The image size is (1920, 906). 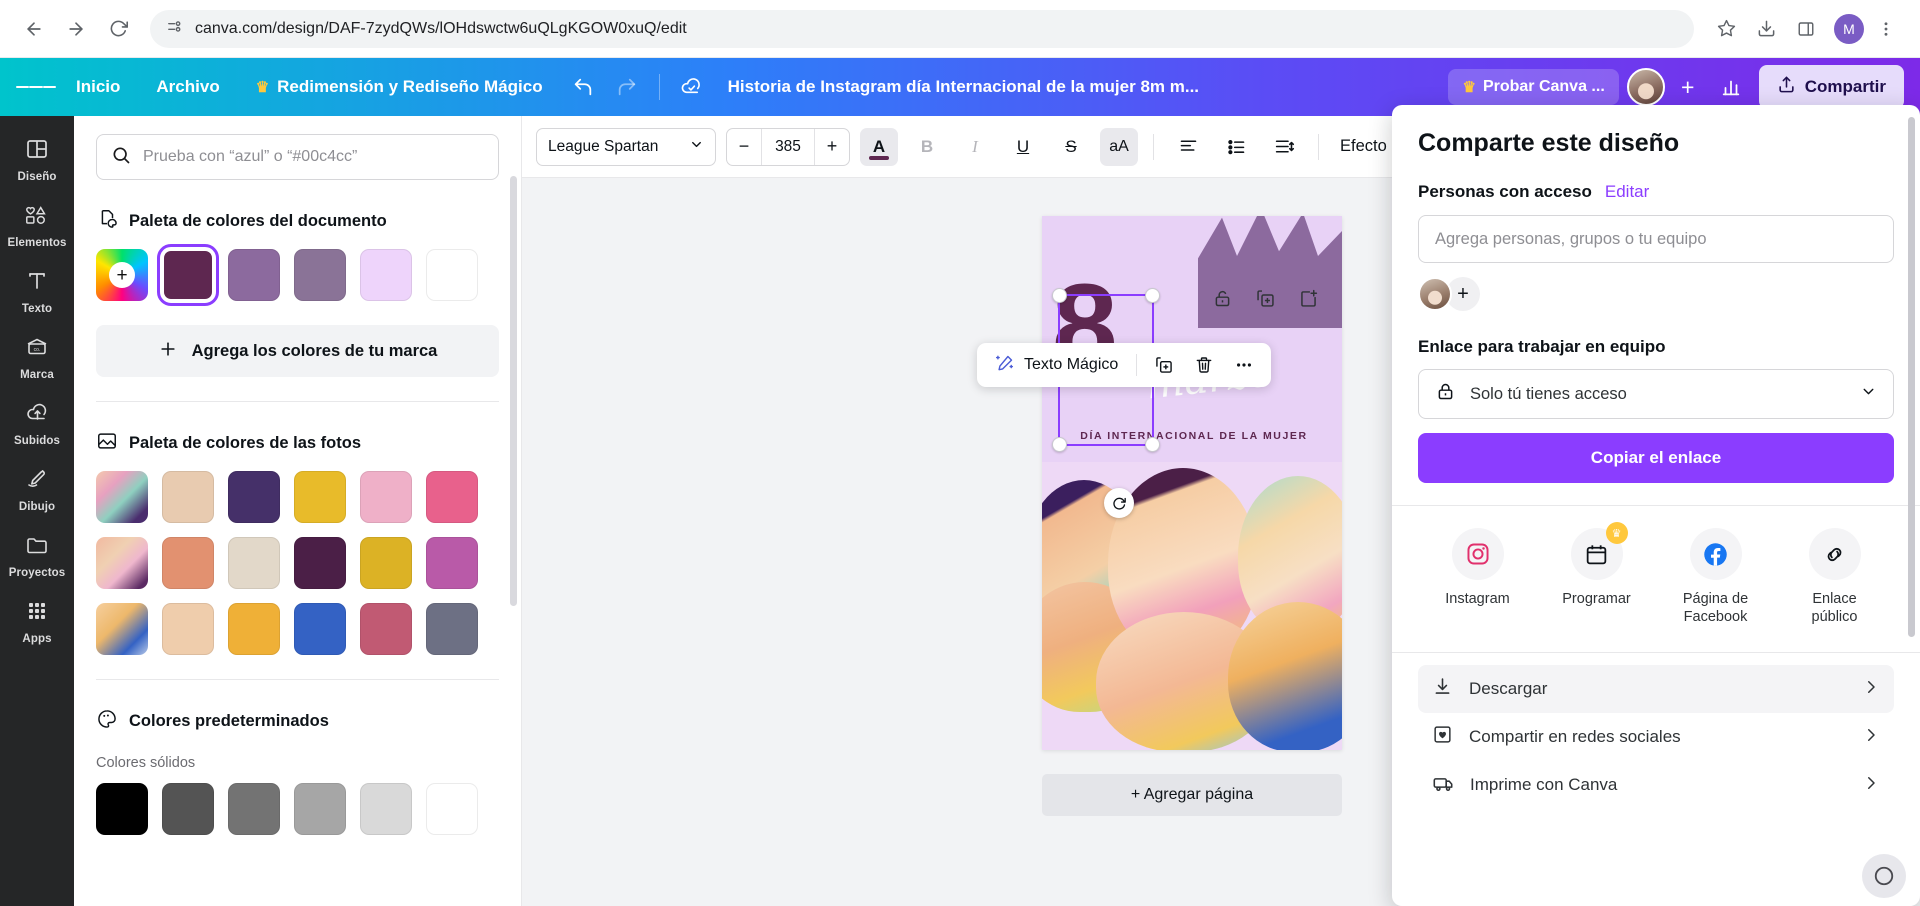 I want to click on effects-button: Efecto, so click(x=1363, y=146).